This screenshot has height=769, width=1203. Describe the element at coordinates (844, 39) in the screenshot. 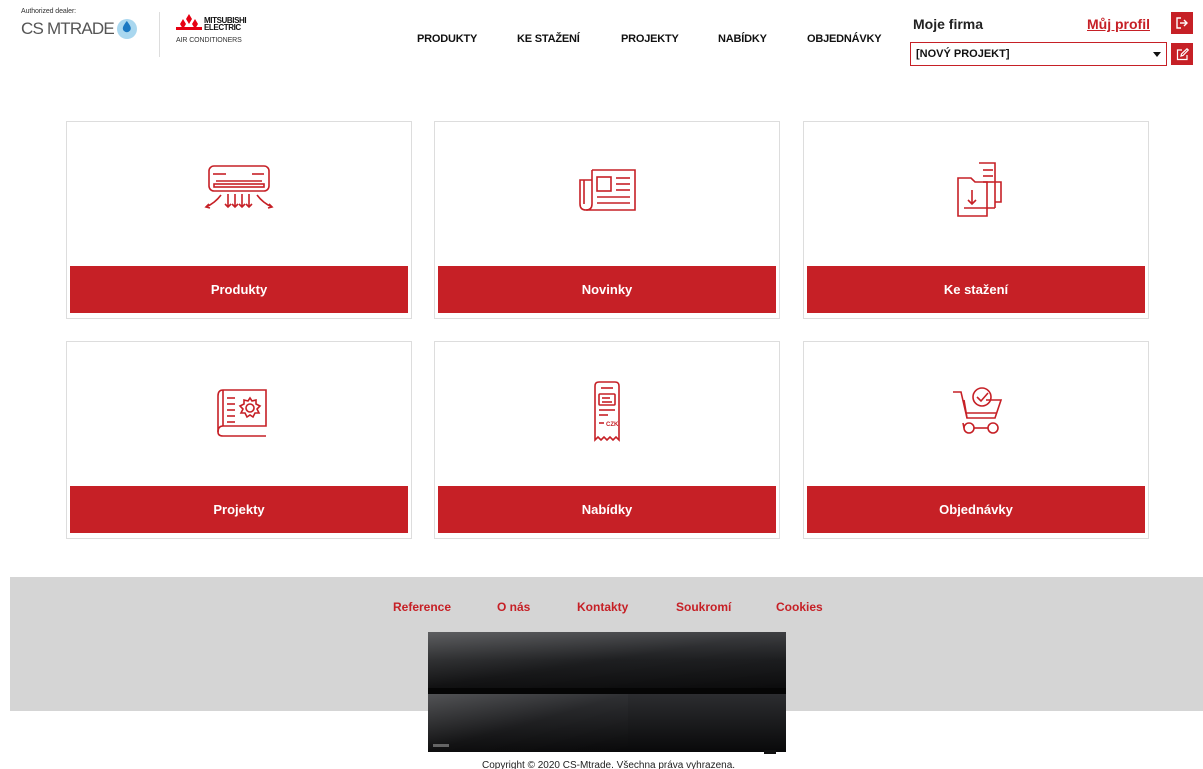

I see `nav-objednavky: OBJEDNÁVKY` at that location.